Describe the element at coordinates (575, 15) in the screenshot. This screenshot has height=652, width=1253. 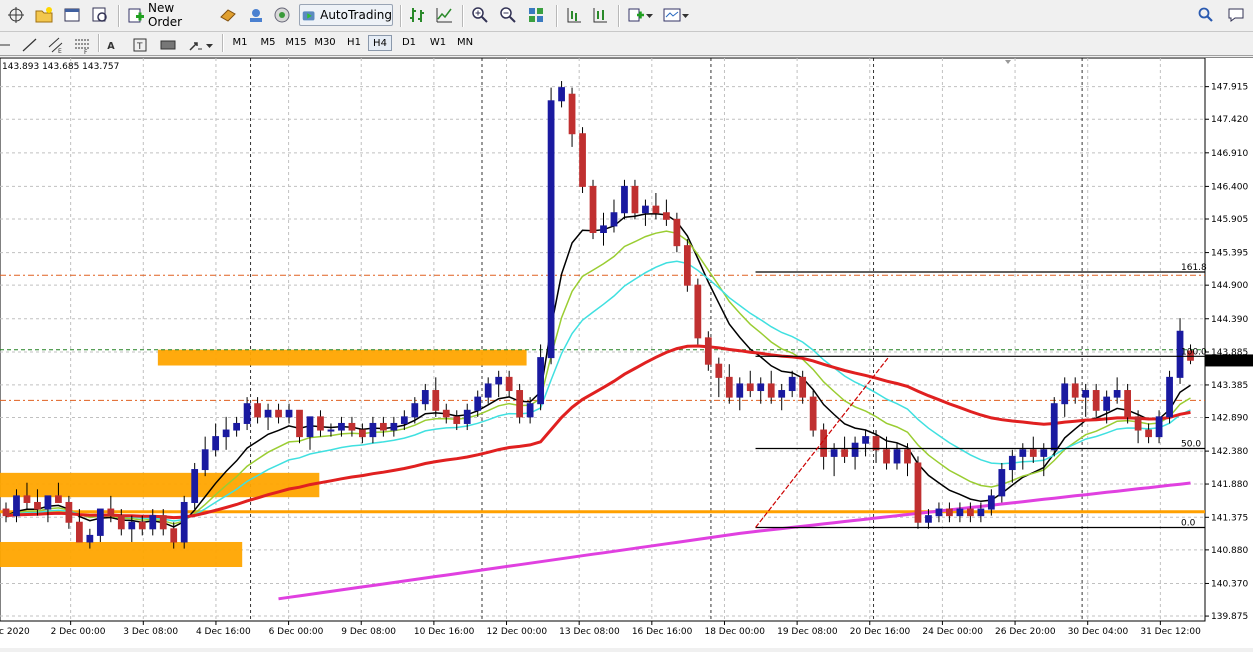
I see `chart-shift-icon` at that location.